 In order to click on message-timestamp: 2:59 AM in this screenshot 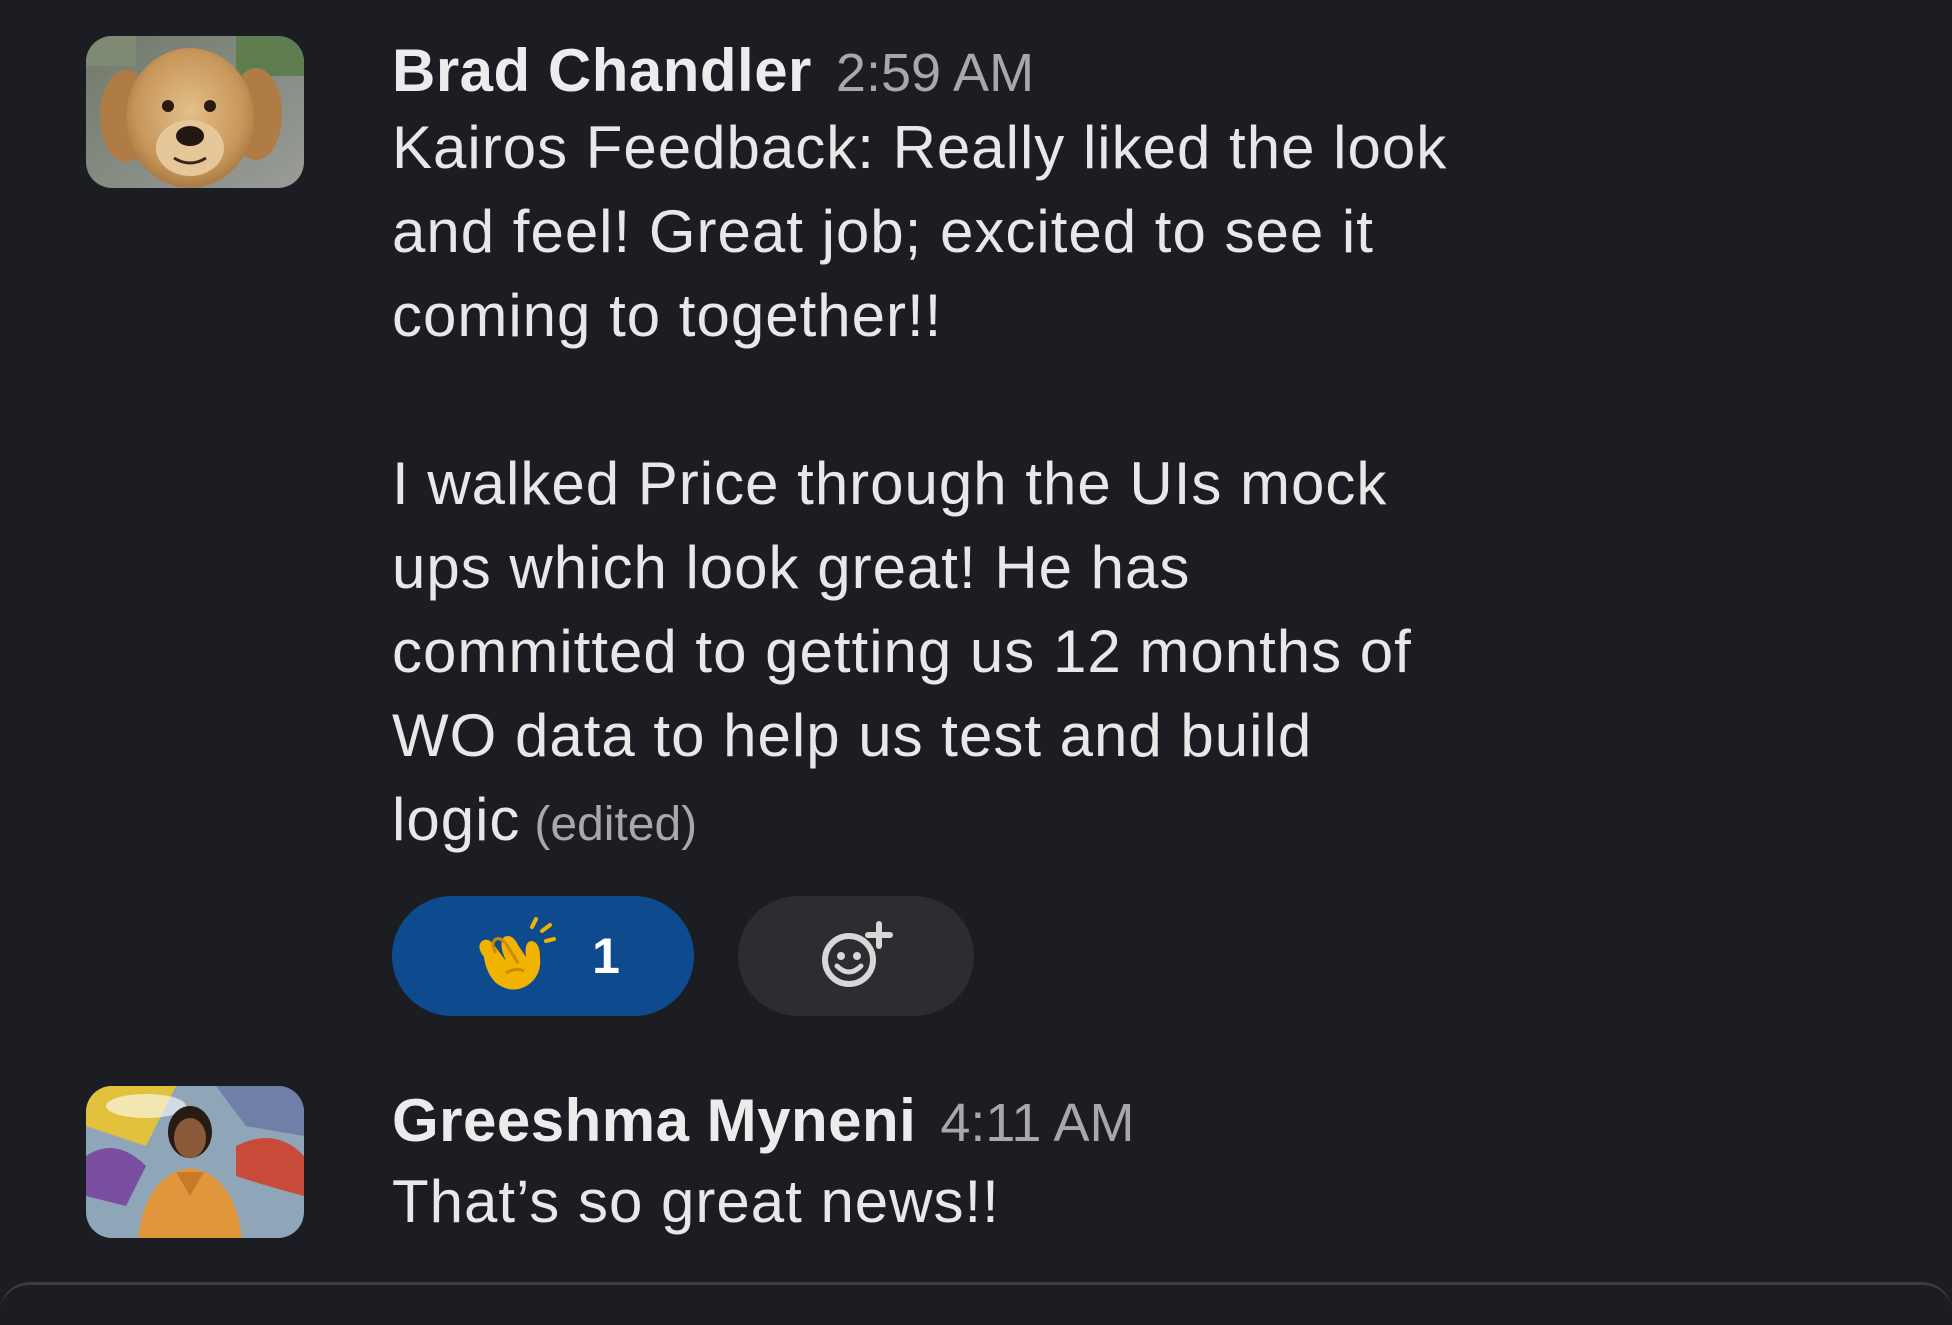, I will do `click(935, 73)`.